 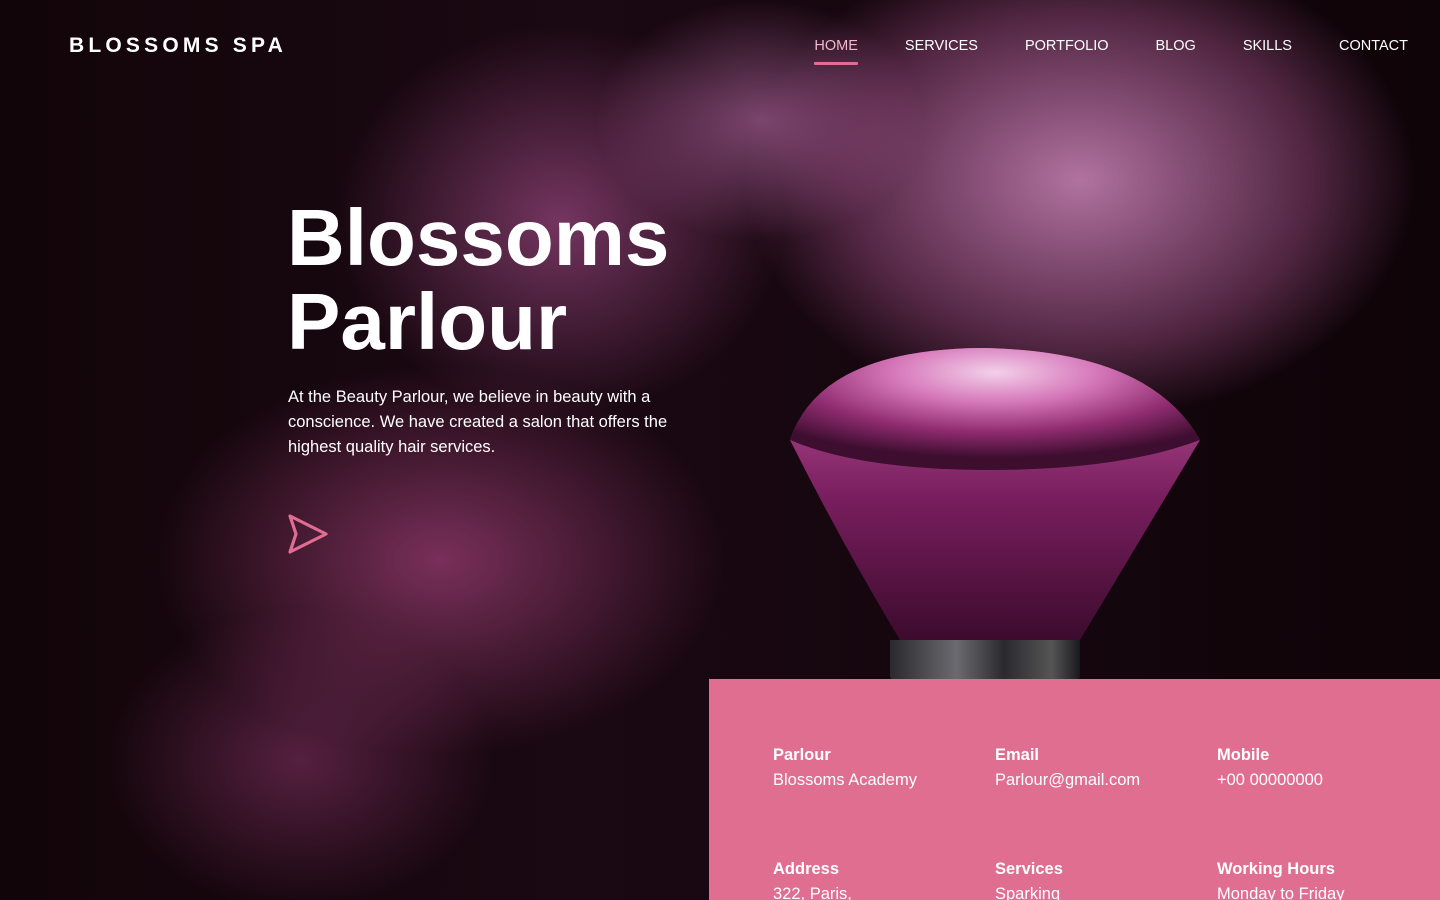 I want to click on info-label: Mobile, so click(x=1243, y=755).